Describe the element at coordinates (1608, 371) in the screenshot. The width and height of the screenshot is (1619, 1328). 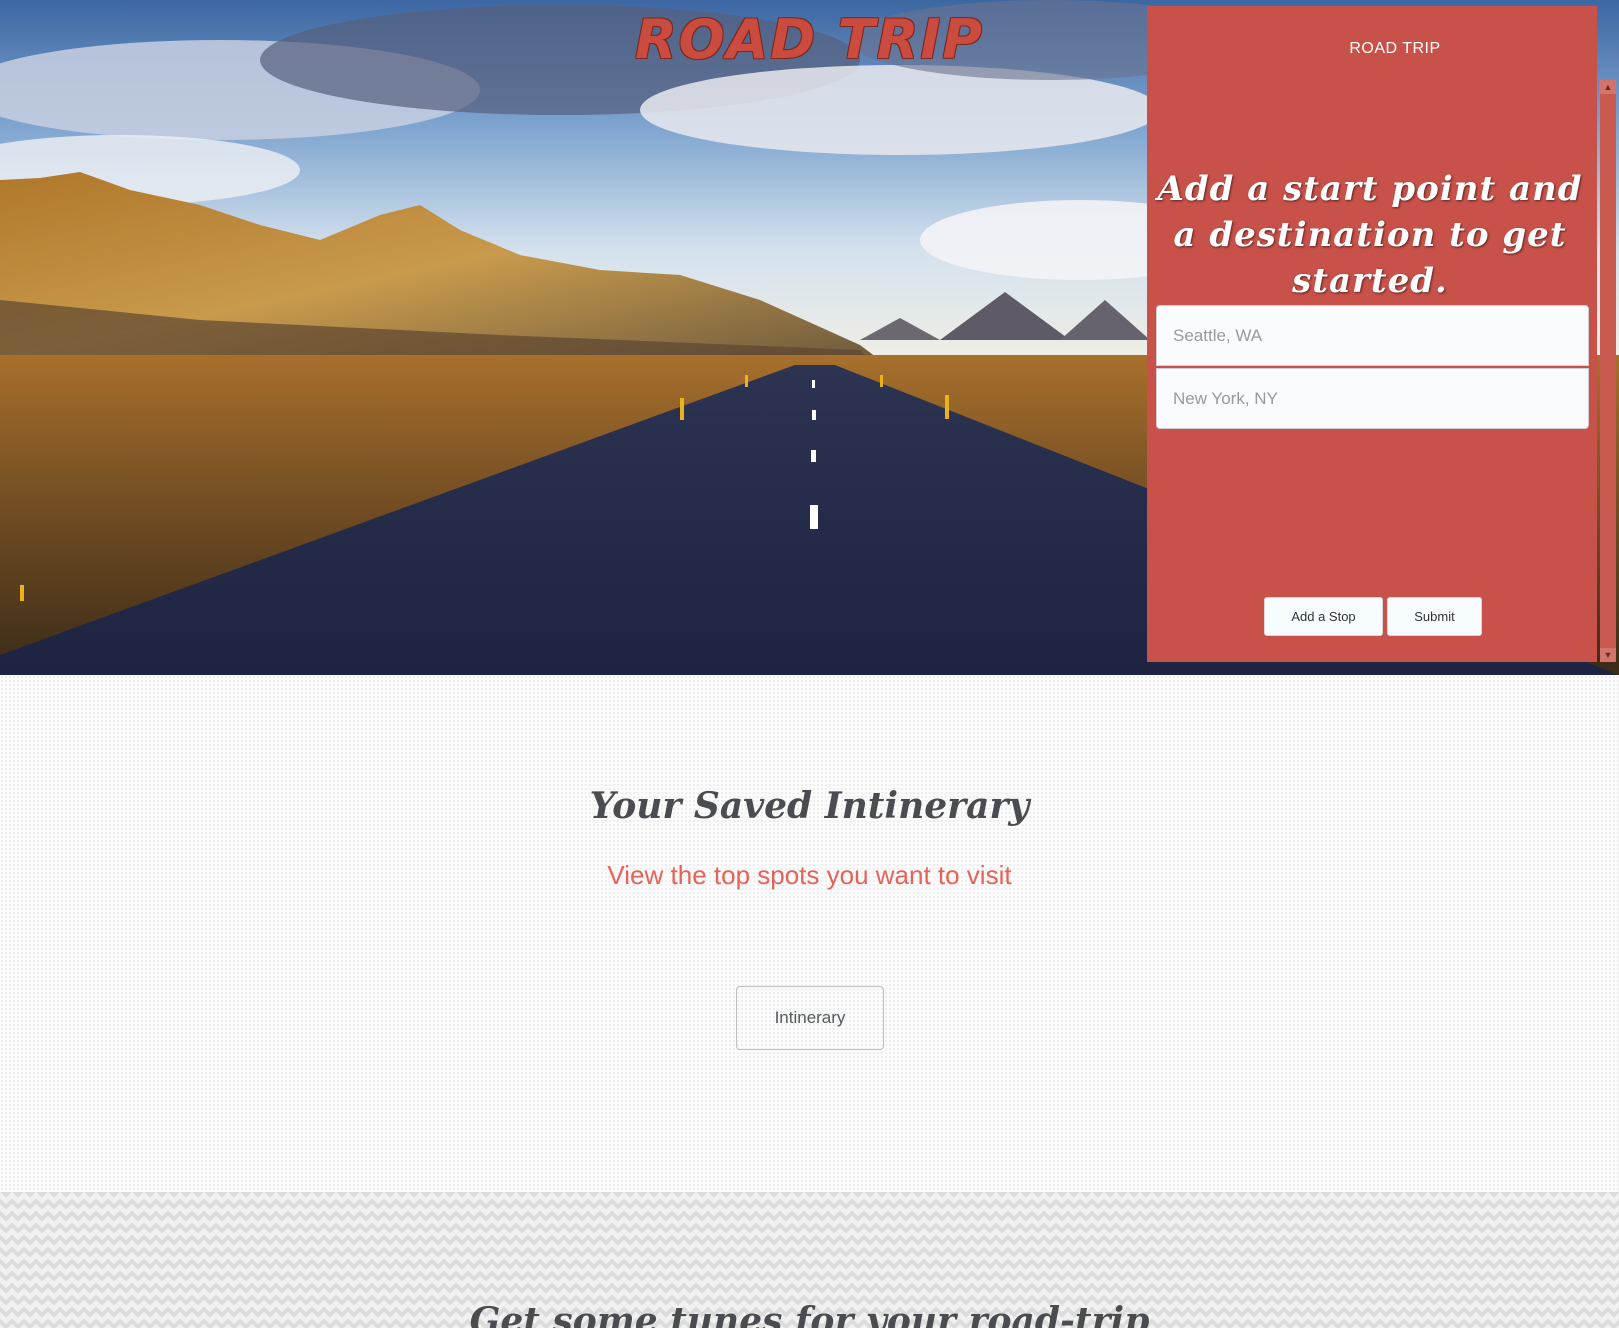
I see `panel-scrollbar: ▲ ▼` at that location.